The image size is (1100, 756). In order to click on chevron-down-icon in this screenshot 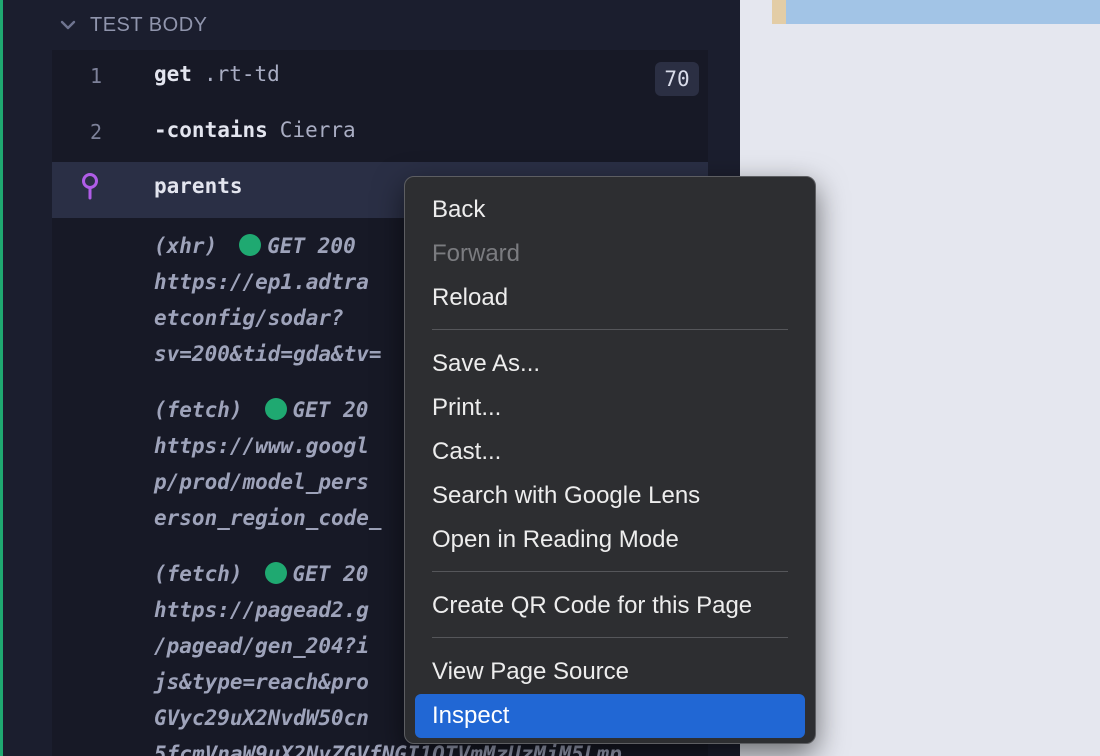, I will do `click(68, 25)`.